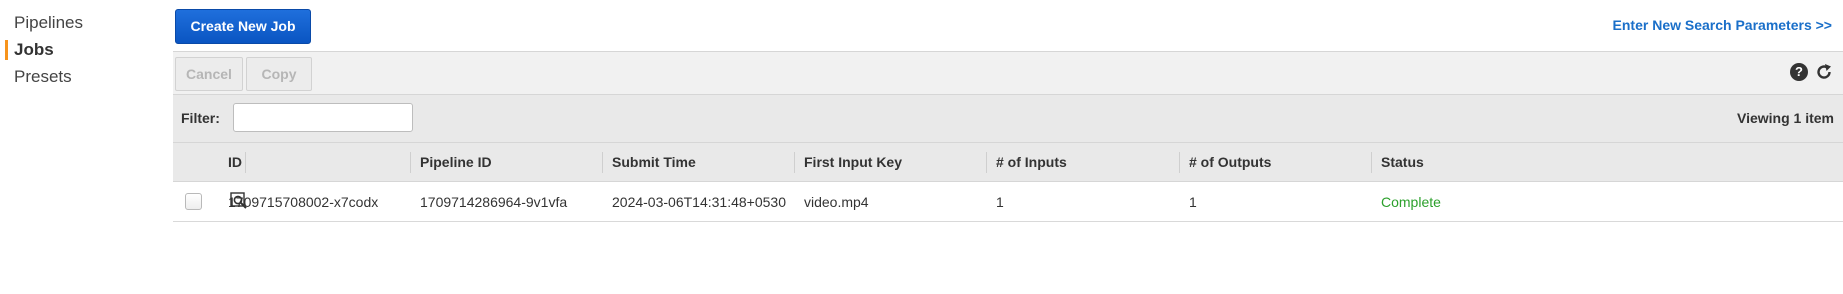  I want to click on refresh-icon, so click(1824, 72).